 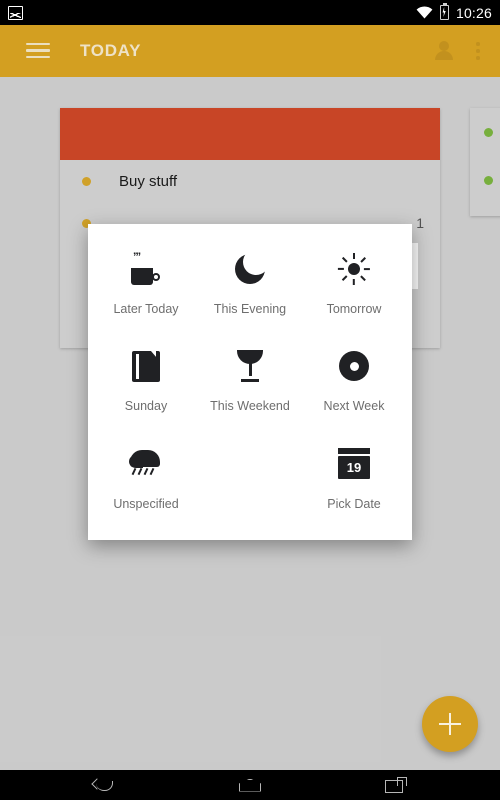 I want to click on screenshot-icon, so click(x=15, y=12).